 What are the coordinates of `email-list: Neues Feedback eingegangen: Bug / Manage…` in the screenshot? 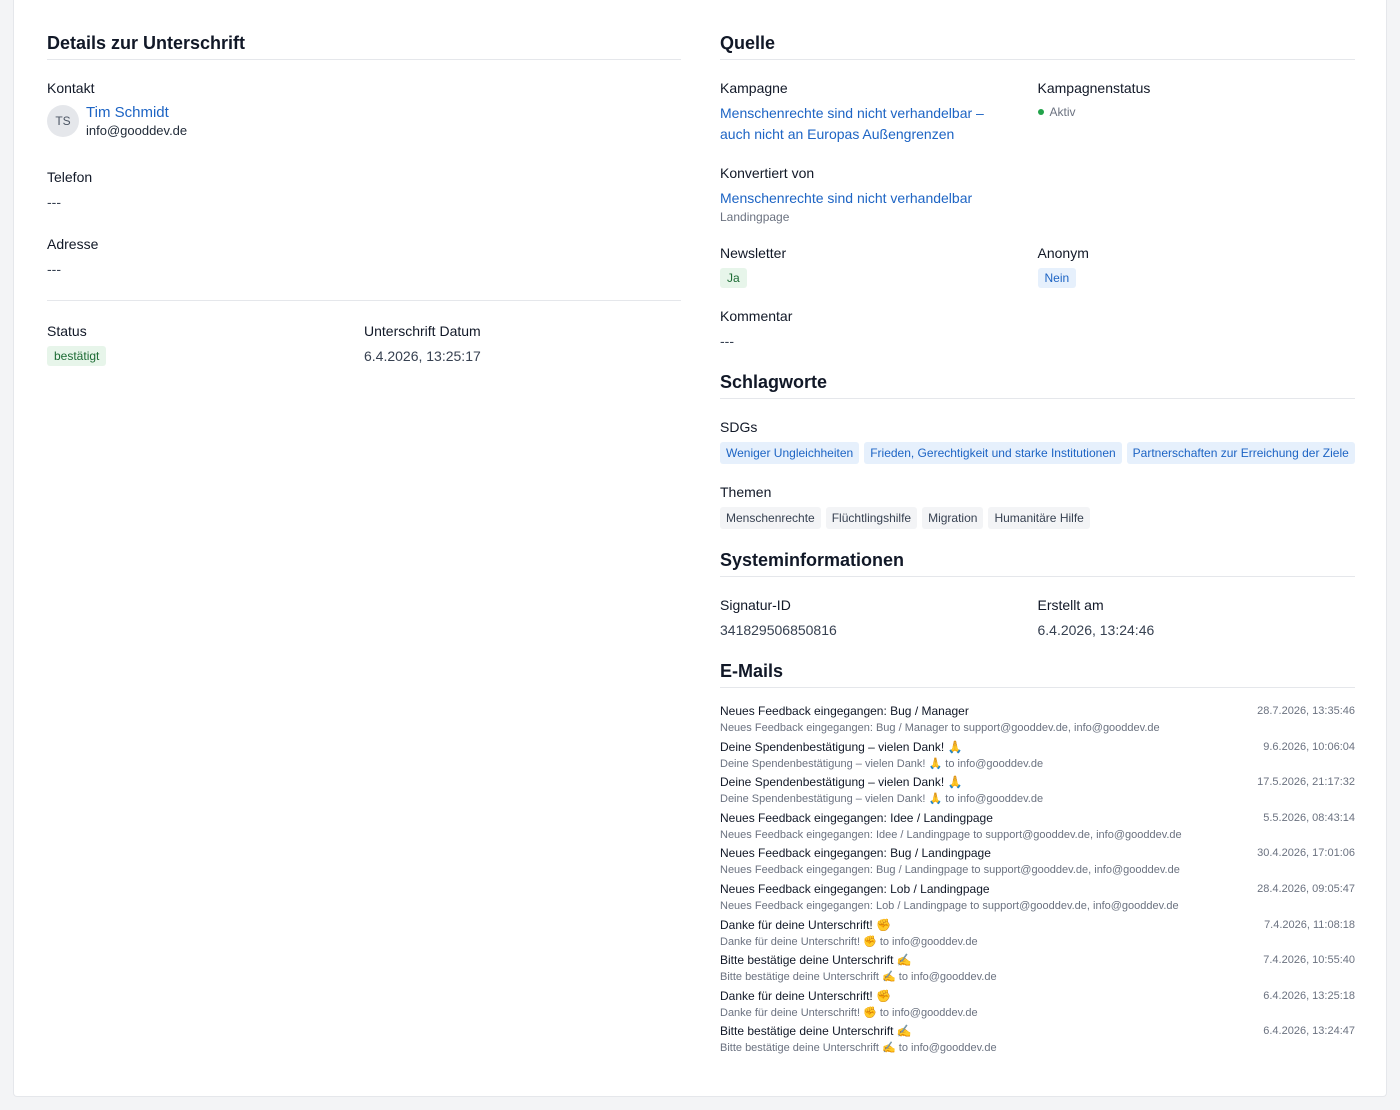 It's located at (1037, 880).